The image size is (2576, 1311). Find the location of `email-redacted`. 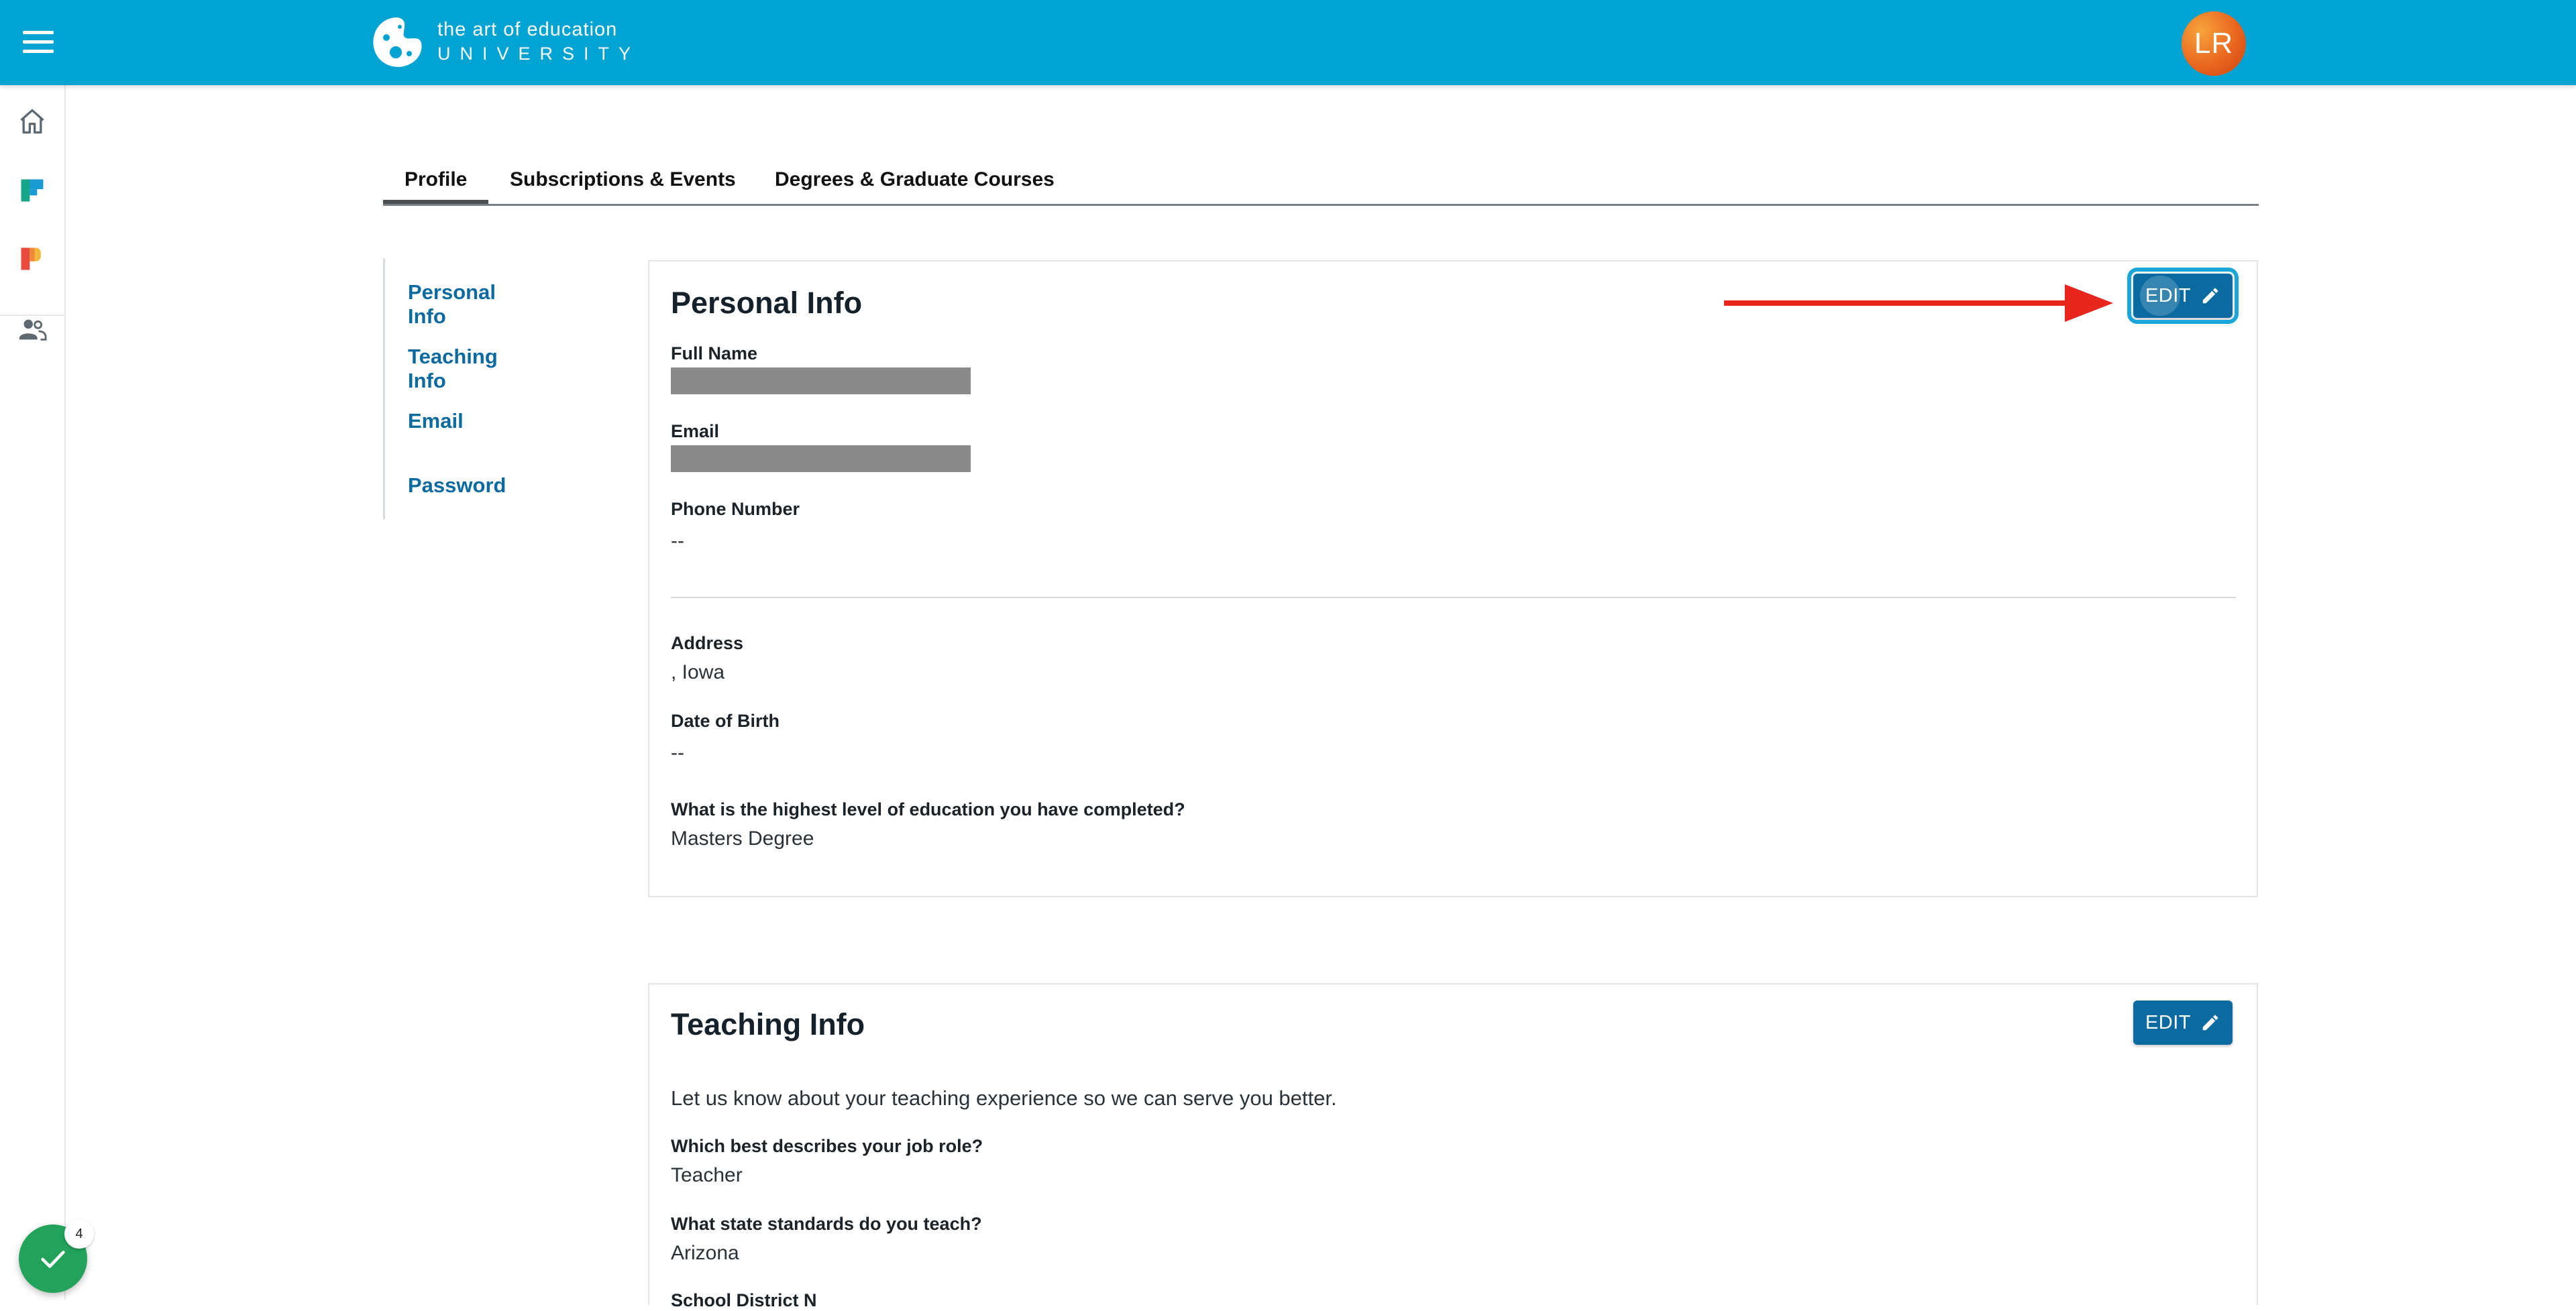

email-redacted is located at coordinates (821, 458).